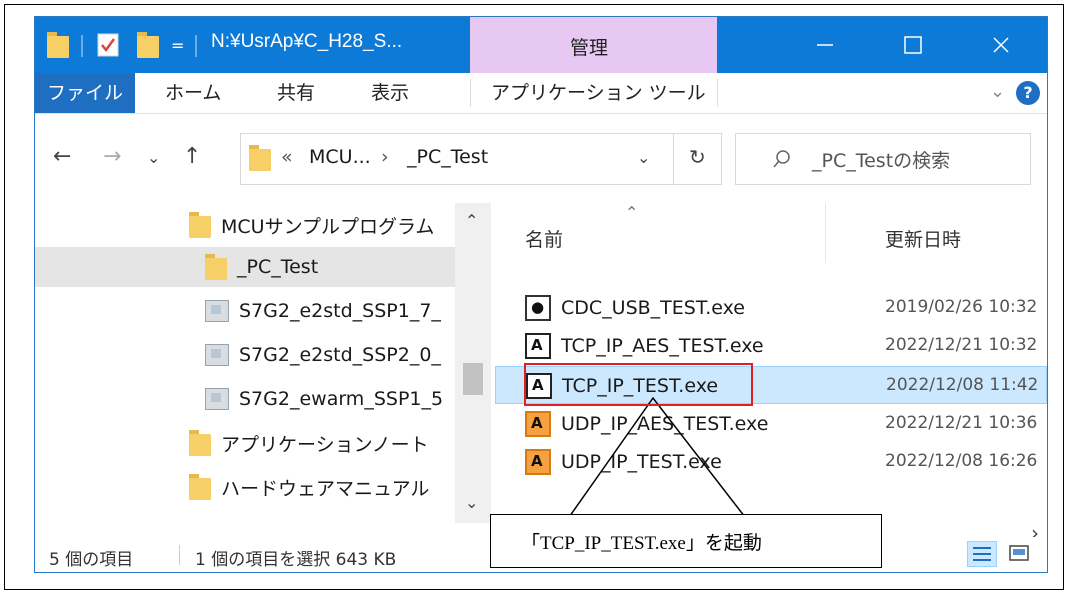 The image size is (1068, 595). I want to click on annotation-callout: 「TCP_IP_TEST.exe」を起動, so click(686, 541).